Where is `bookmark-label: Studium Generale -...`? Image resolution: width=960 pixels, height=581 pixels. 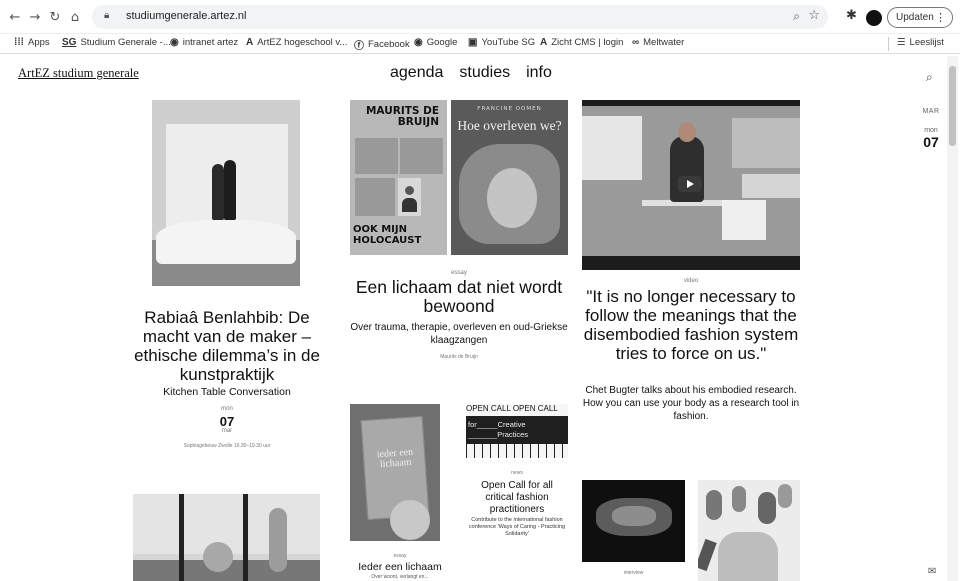 bookmark-label: Studium Generale -... is located at coordinates (125, 42).